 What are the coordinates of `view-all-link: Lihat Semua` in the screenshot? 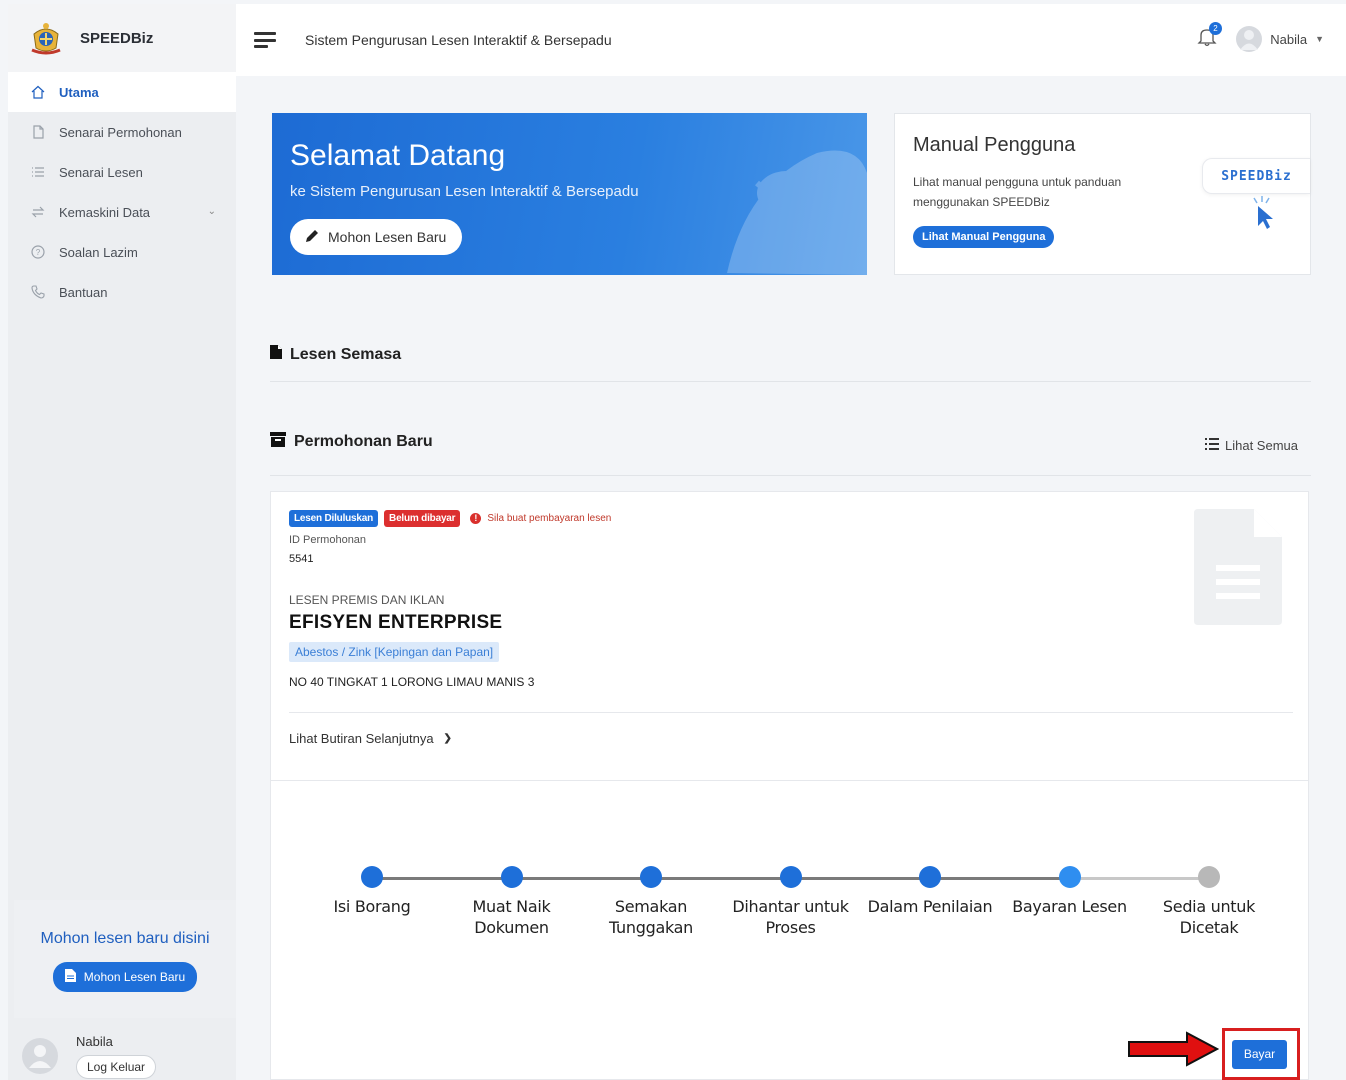 It's located at (1251, 445).